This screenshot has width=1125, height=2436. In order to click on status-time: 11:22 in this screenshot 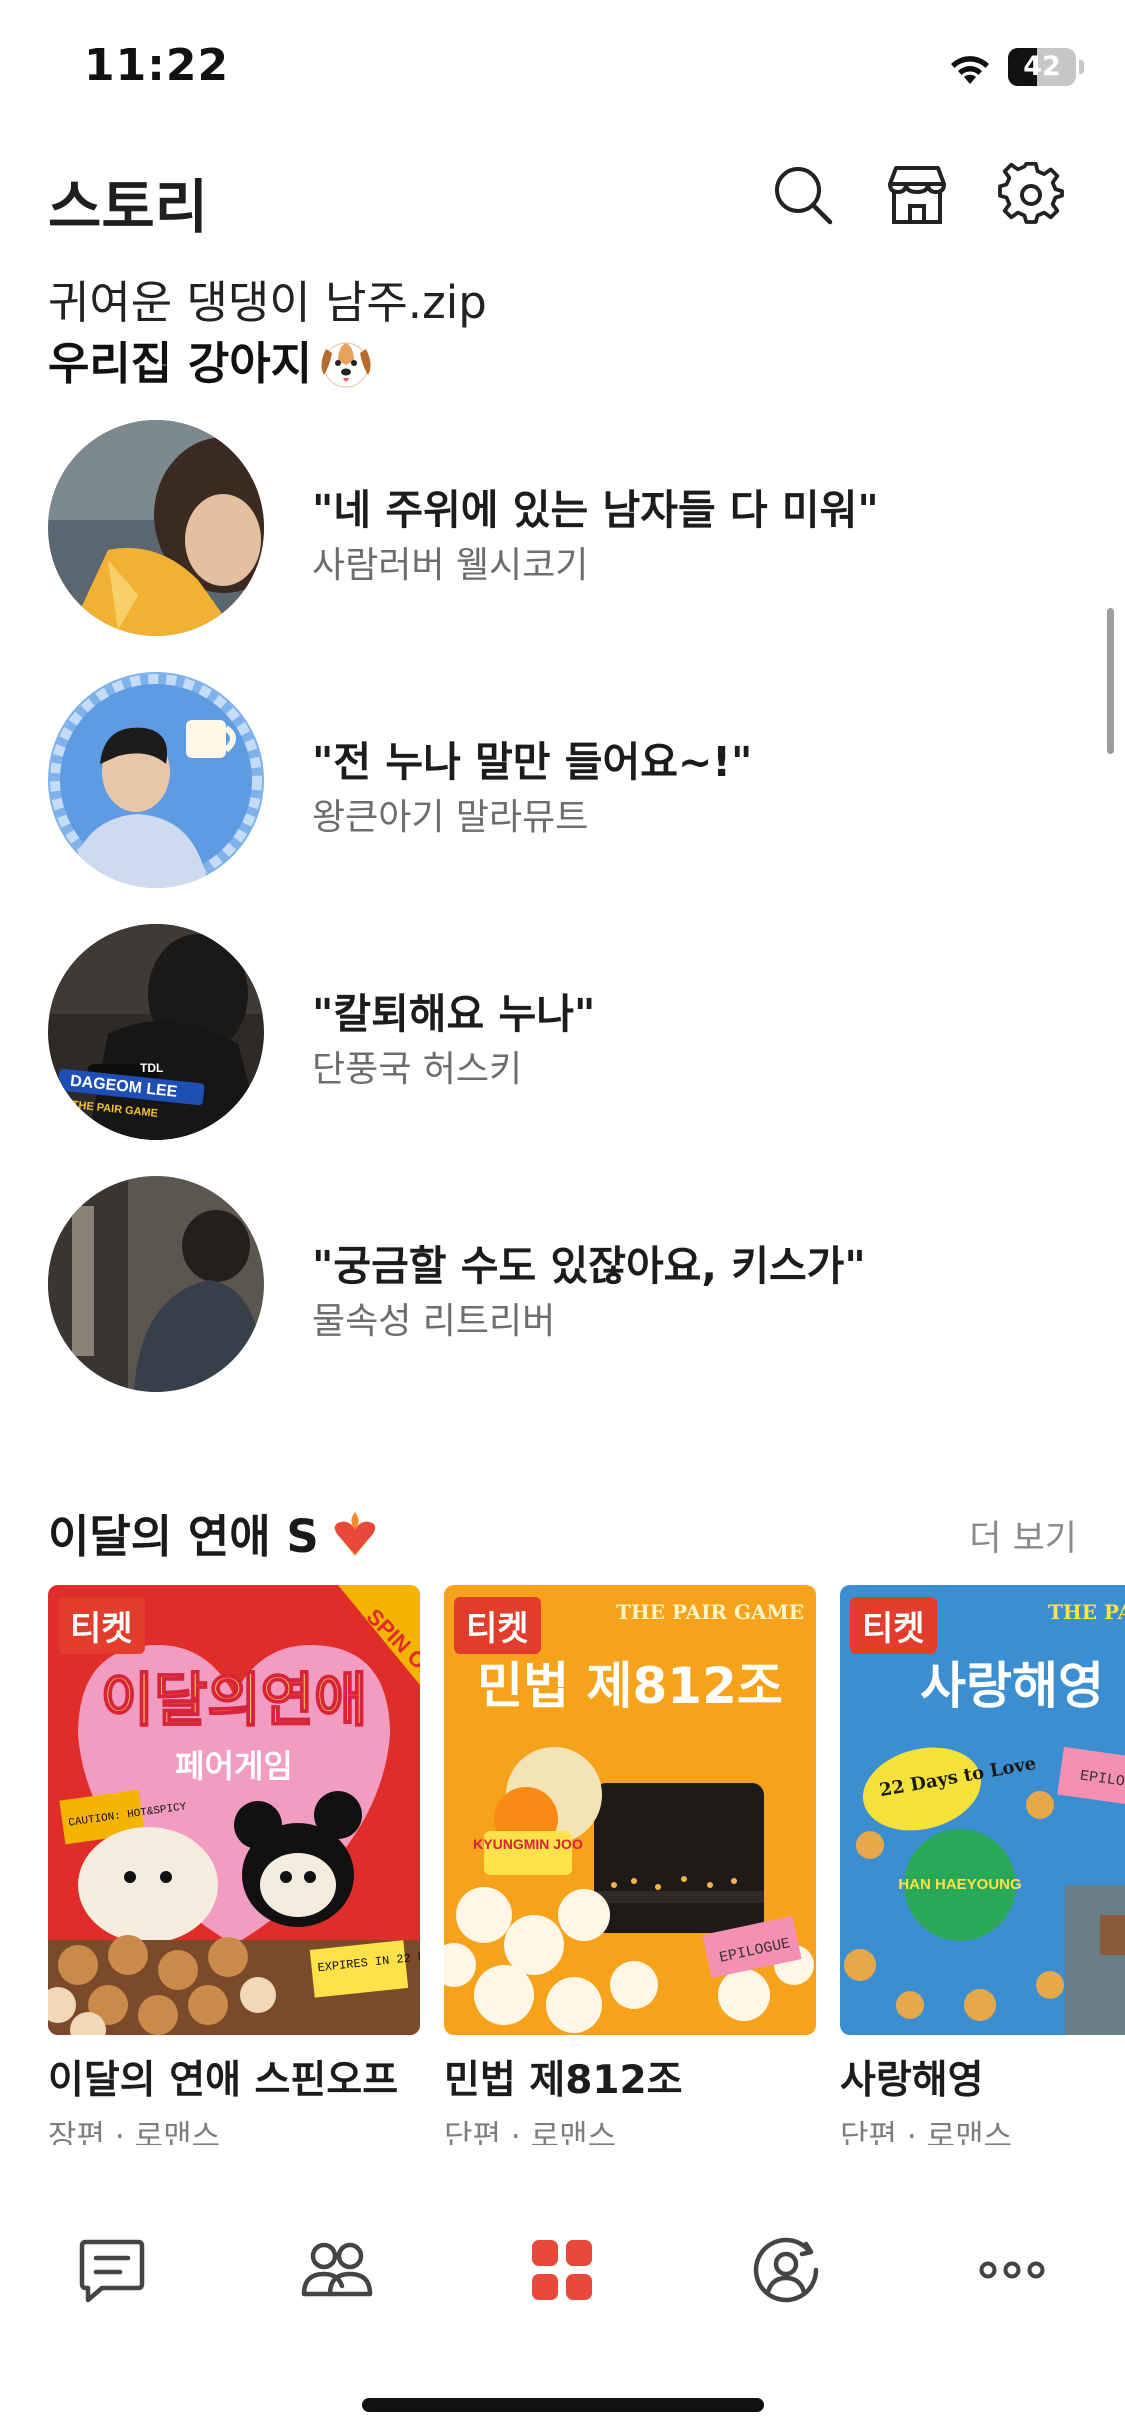, I will do `click(157, 65)`.